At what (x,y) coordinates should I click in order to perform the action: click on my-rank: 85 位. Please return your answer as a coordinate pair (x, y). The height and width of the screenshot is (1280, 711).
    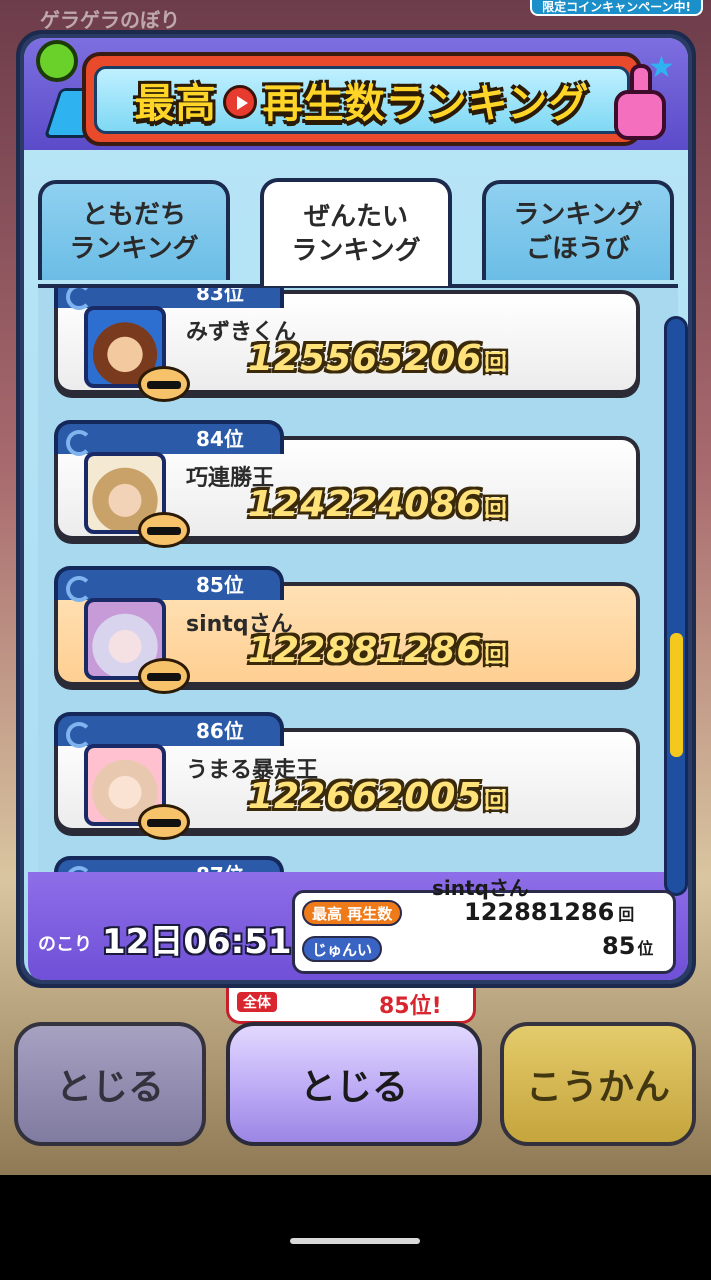
    Looking at the image, I should click on (628, 946).